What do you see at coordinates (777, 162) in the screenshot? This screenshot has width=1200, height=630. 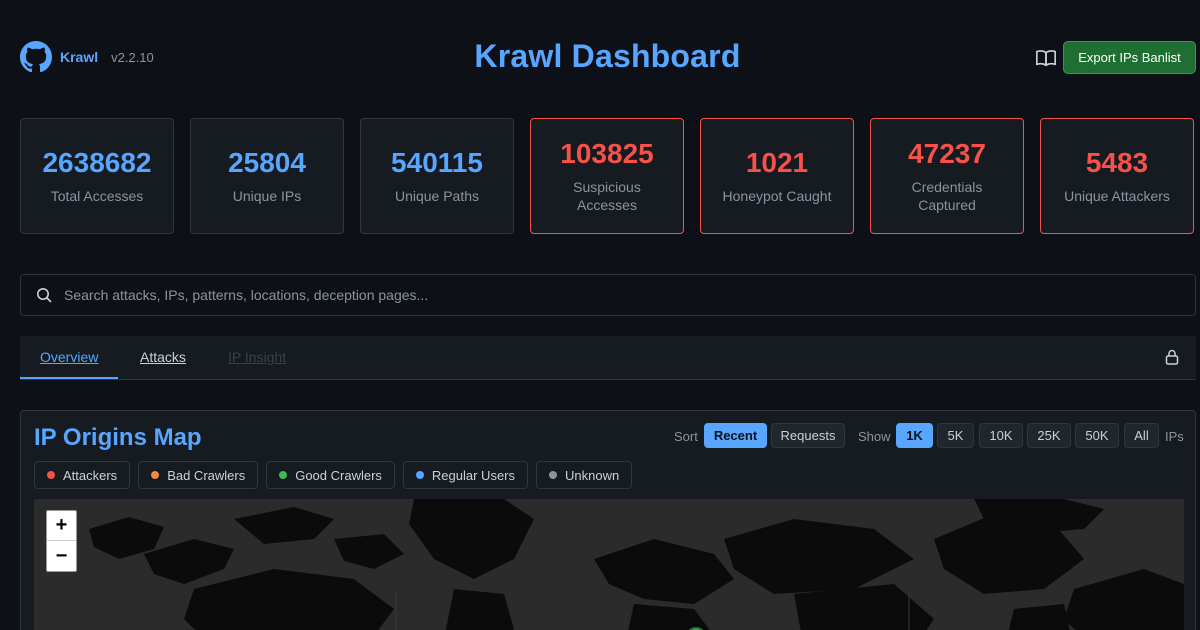 I see `stat-value: 1021` at bounding box center [777, 162].